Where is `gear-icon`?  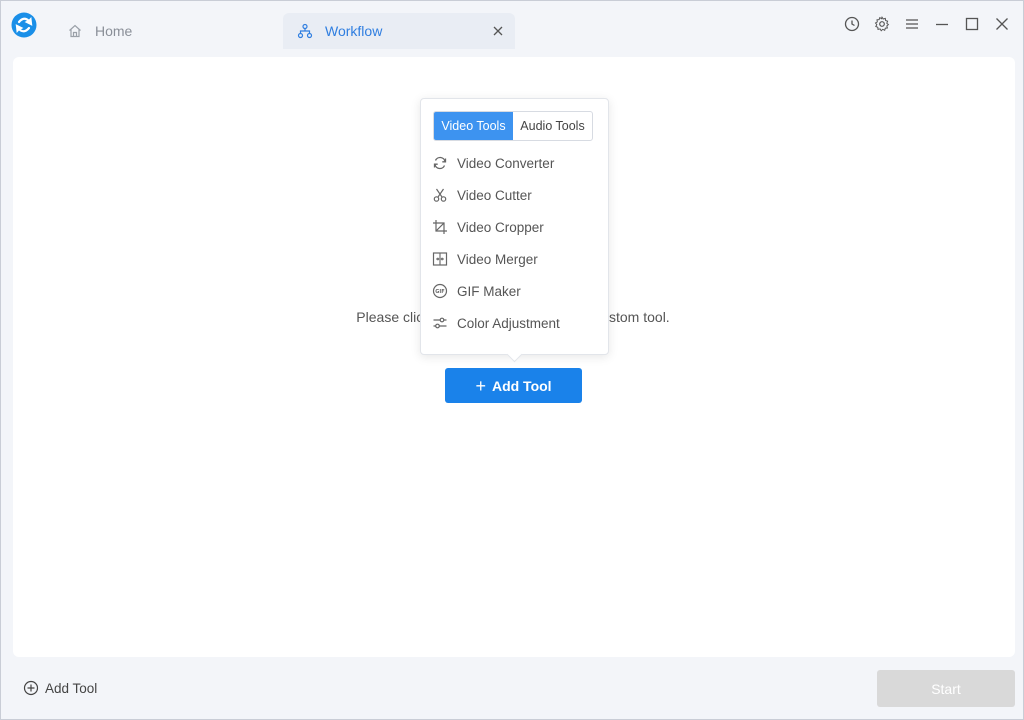 gear-icon is located at coordinates (882, 24).